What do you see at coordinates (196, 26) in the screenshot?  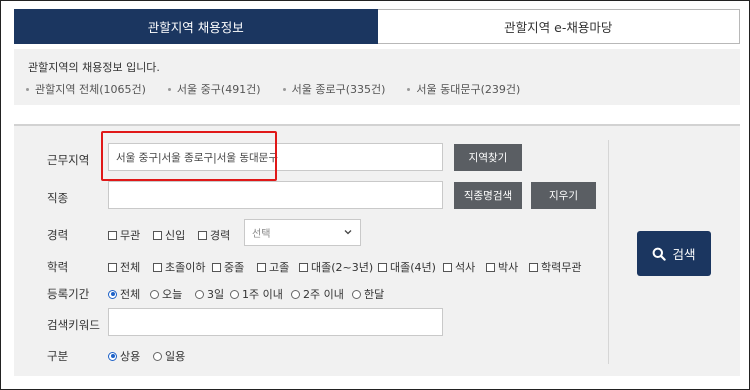 I see `tab-region-jobs: 관할지역 채용정보` at bounding box center [196, 26].